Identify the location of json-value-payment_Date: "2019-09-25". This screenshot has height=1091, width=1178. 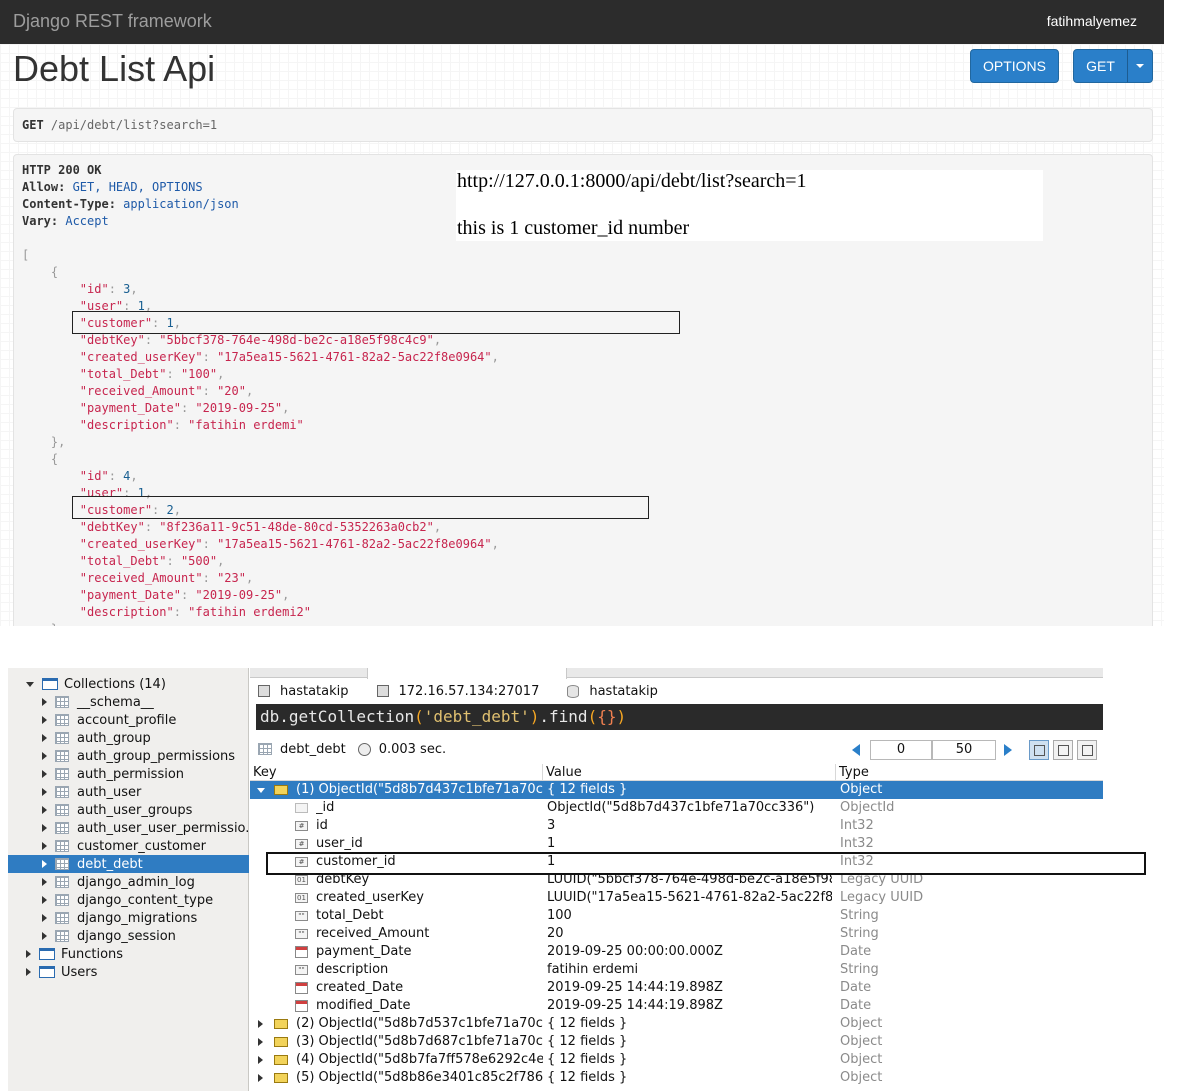
(239, 408).